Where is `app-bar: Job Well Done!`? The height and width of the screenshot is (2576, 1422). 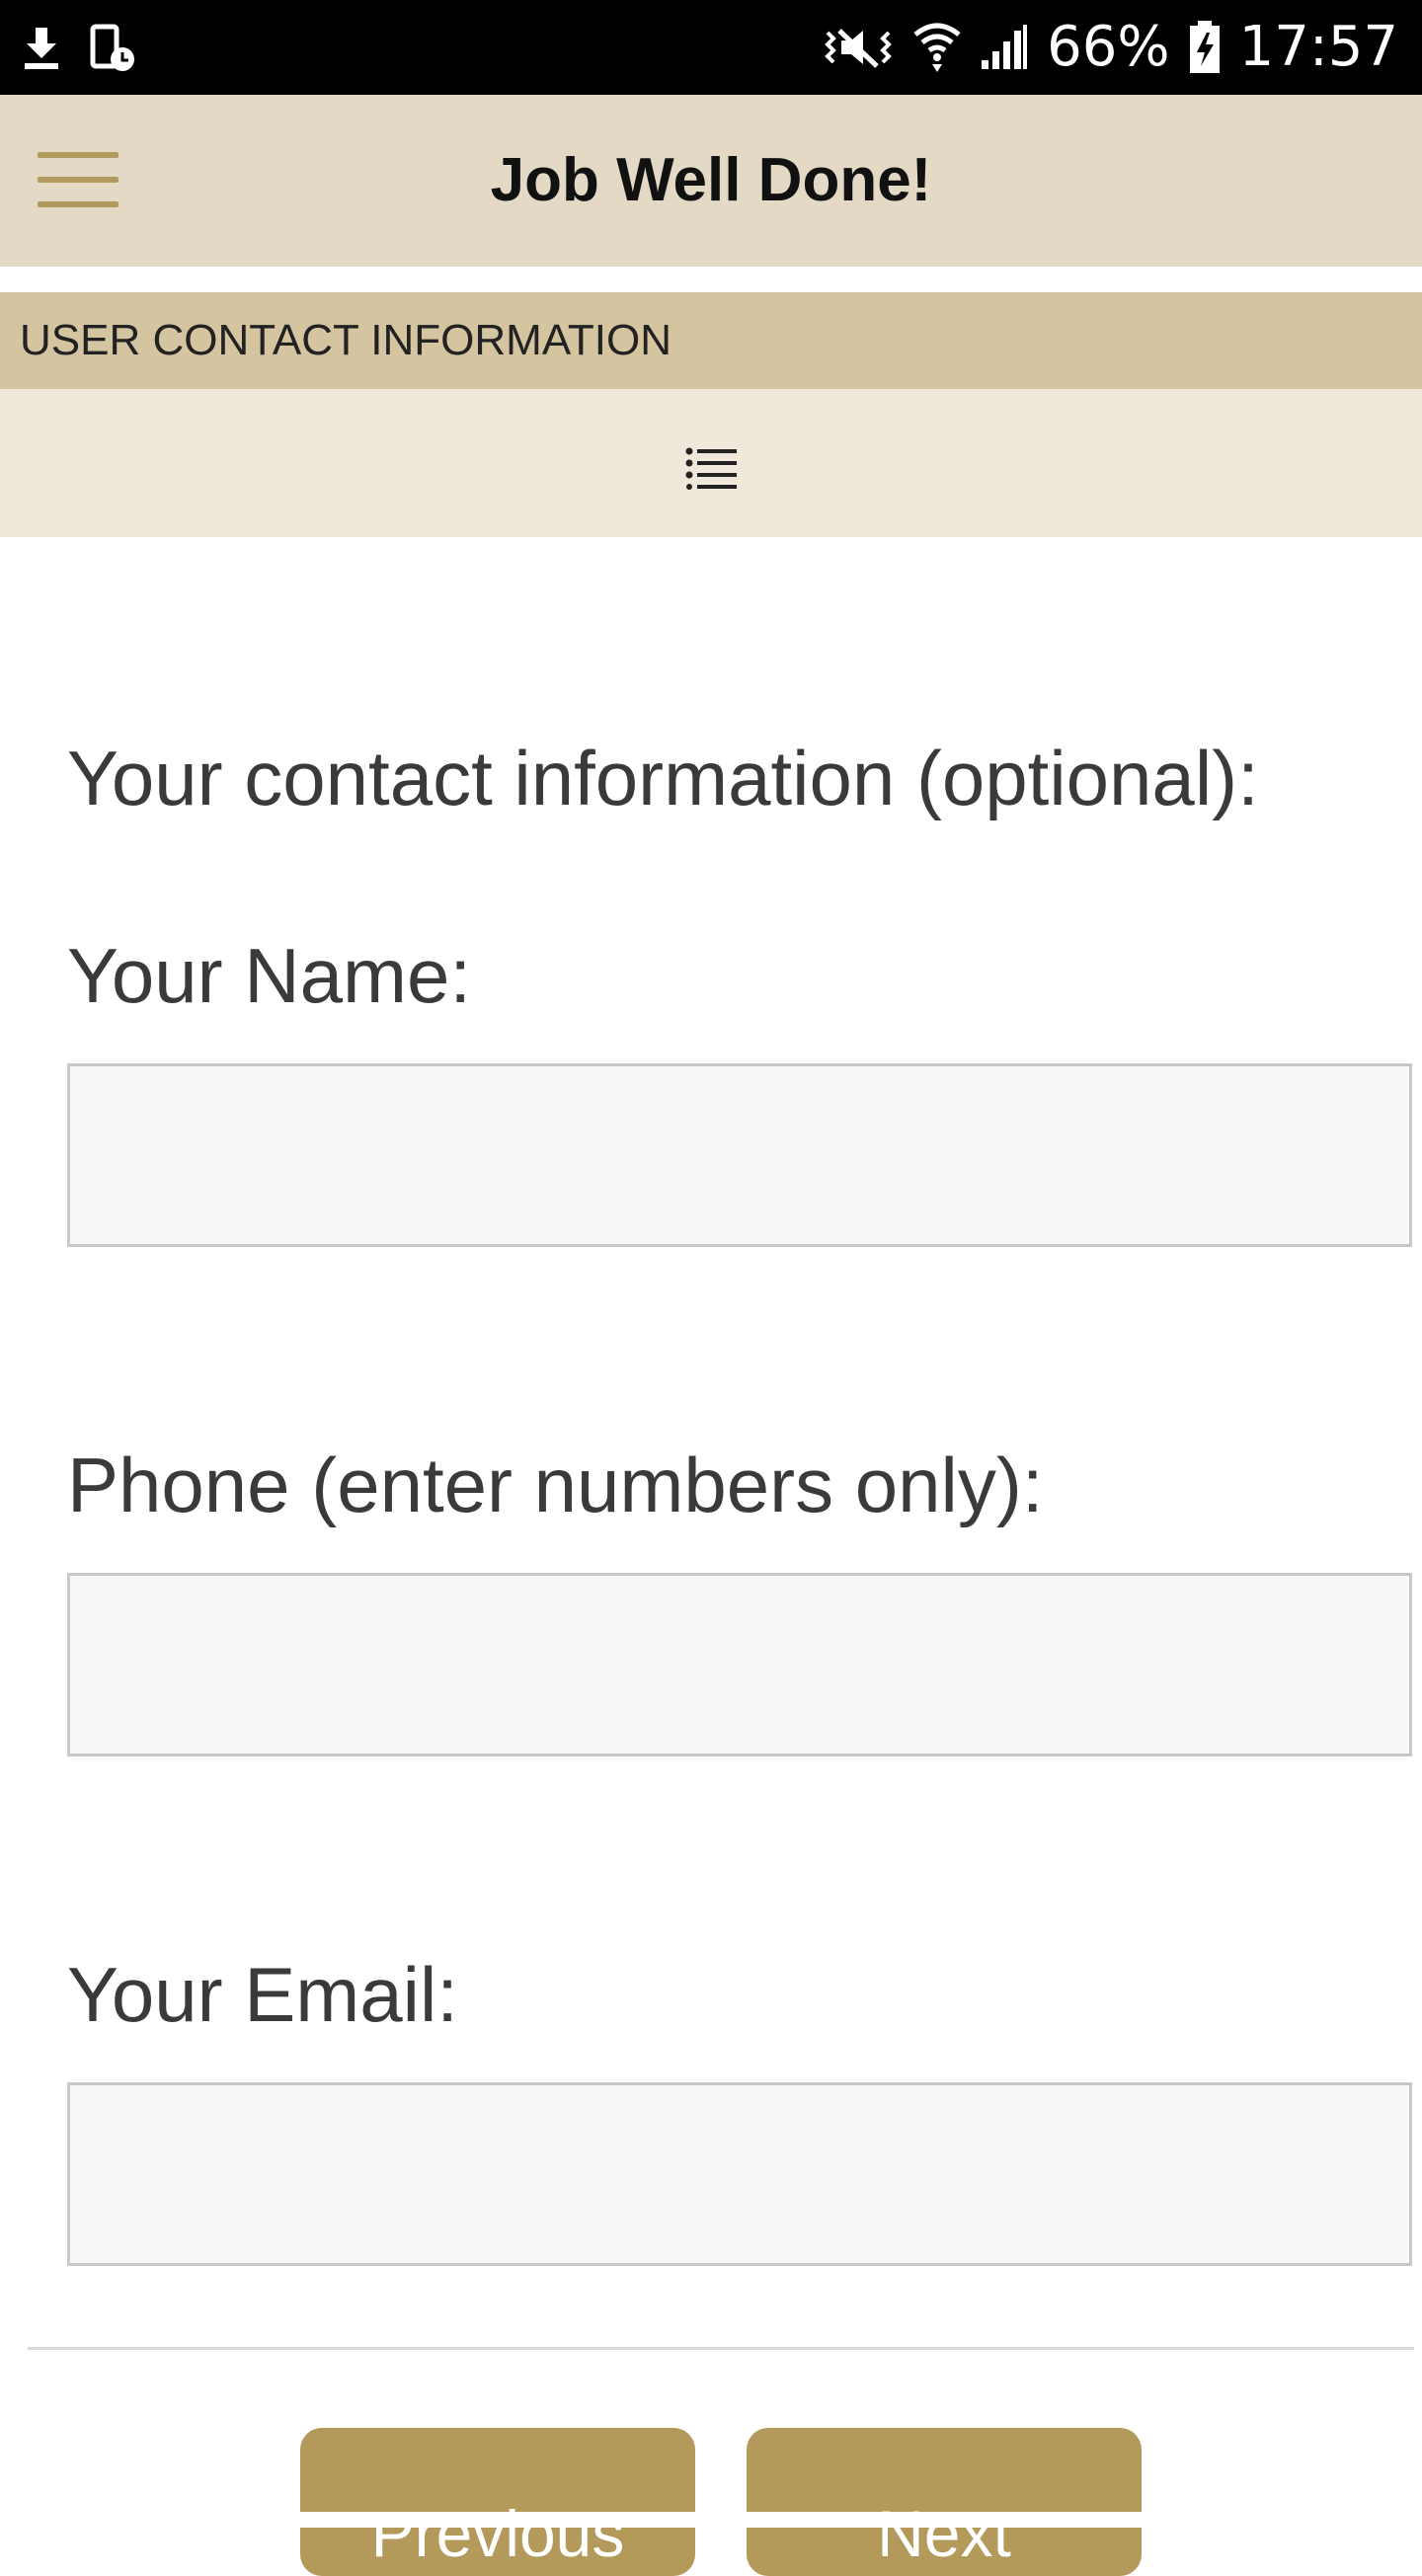
app-bar: Job Well Done! is located at coordinates (711, 181).